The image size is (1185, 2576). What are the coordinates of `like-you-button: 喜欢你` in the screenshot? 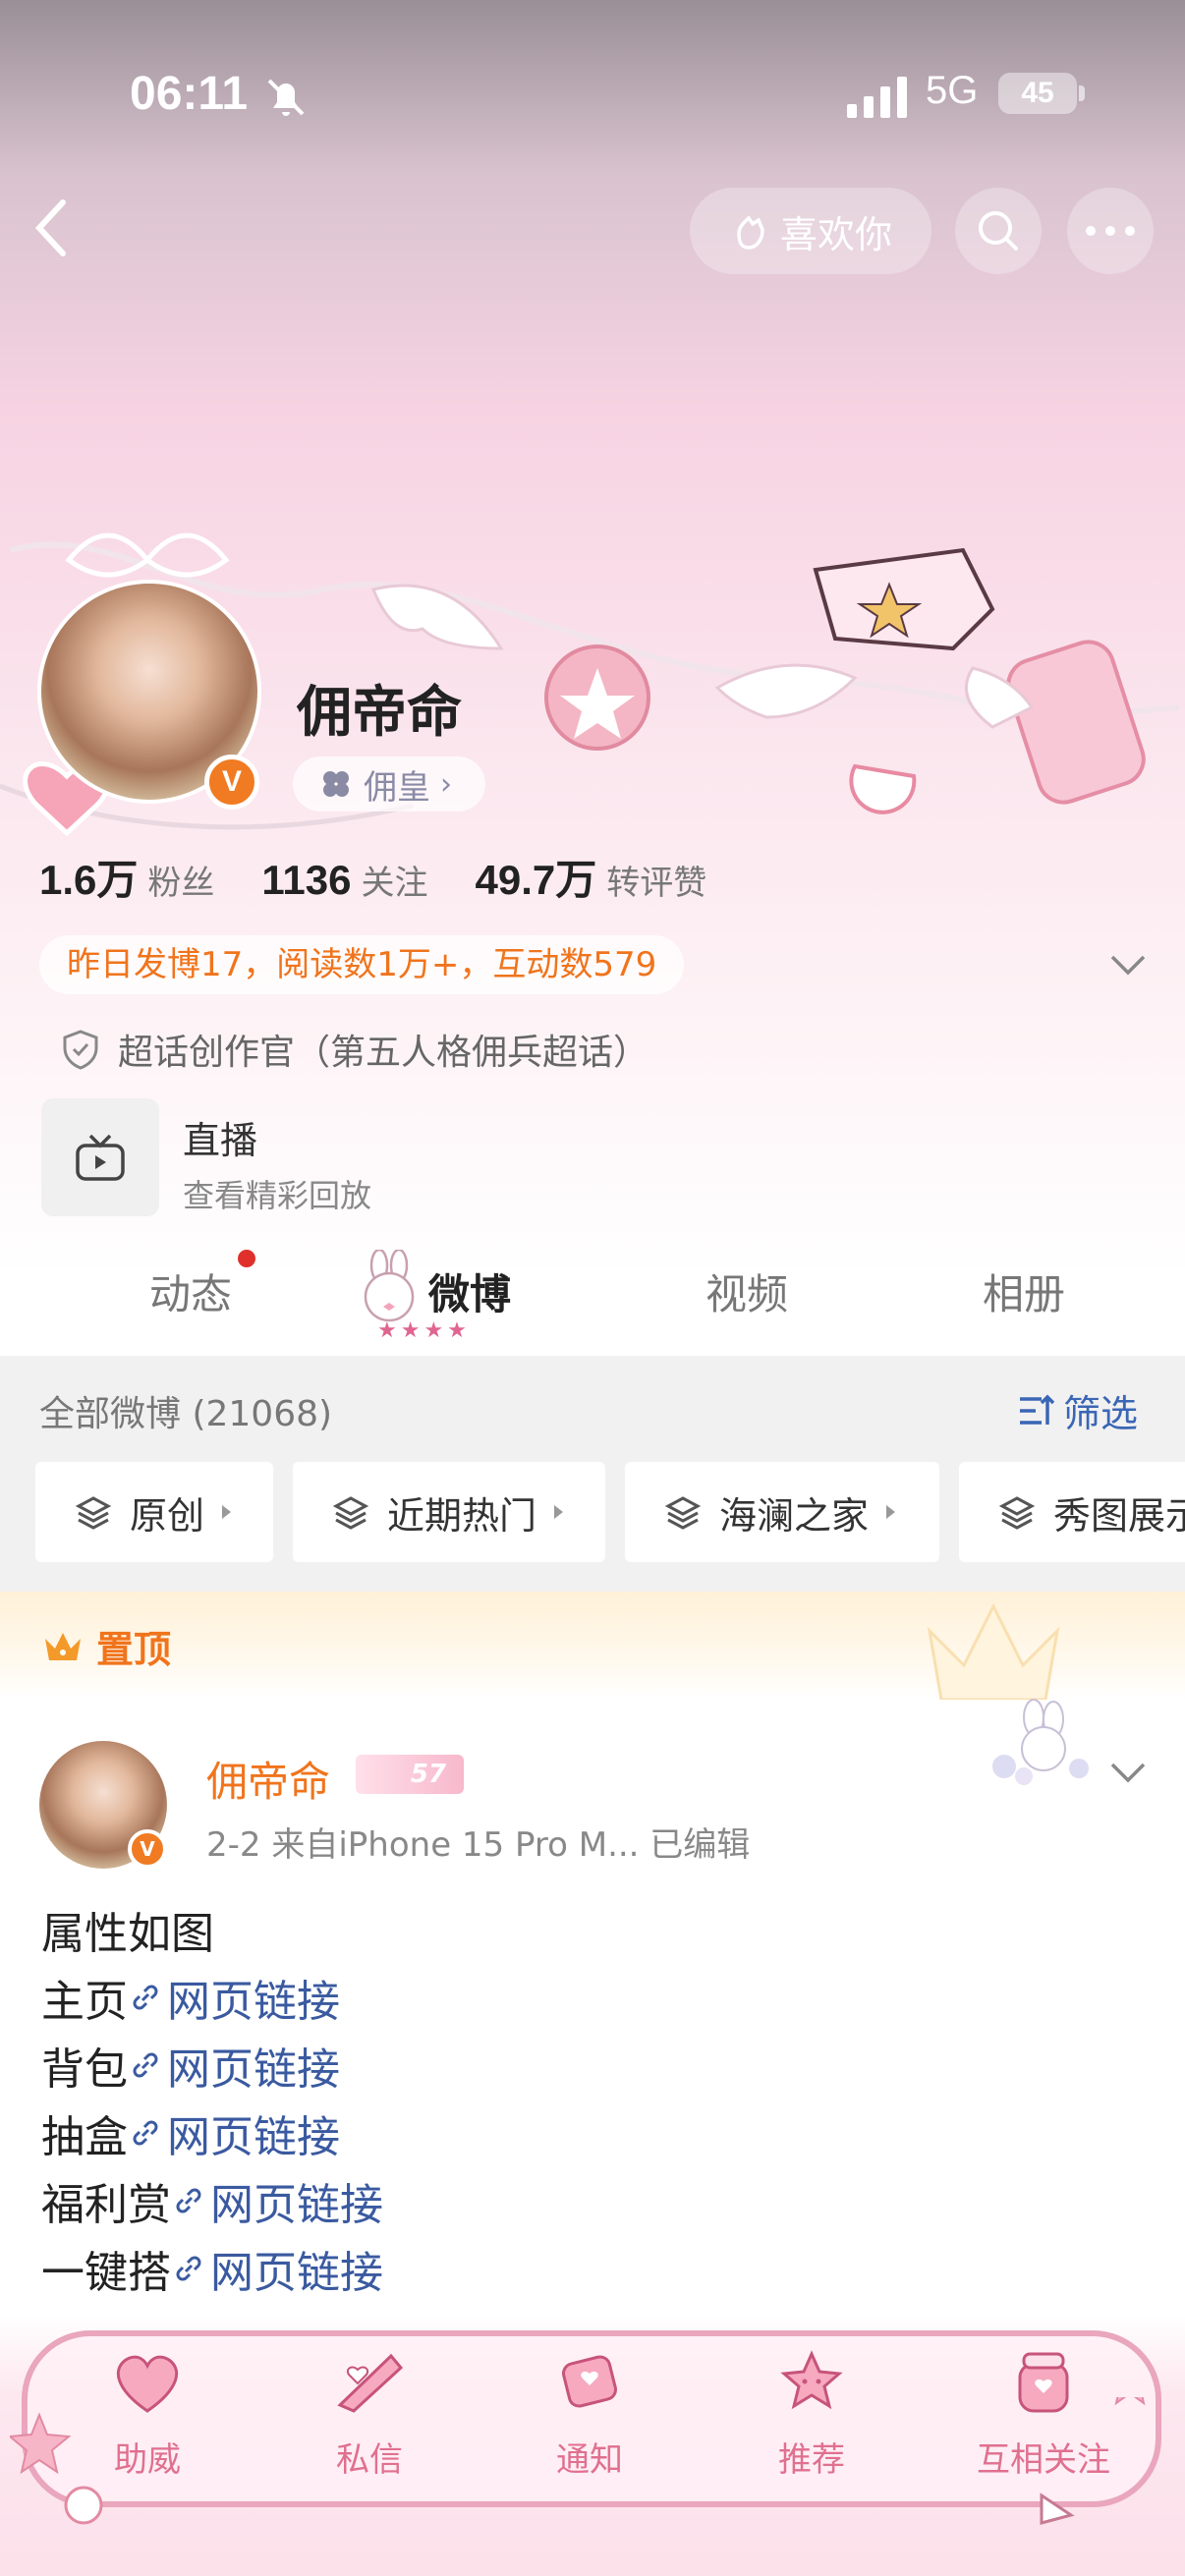 It's located at (811, 231).